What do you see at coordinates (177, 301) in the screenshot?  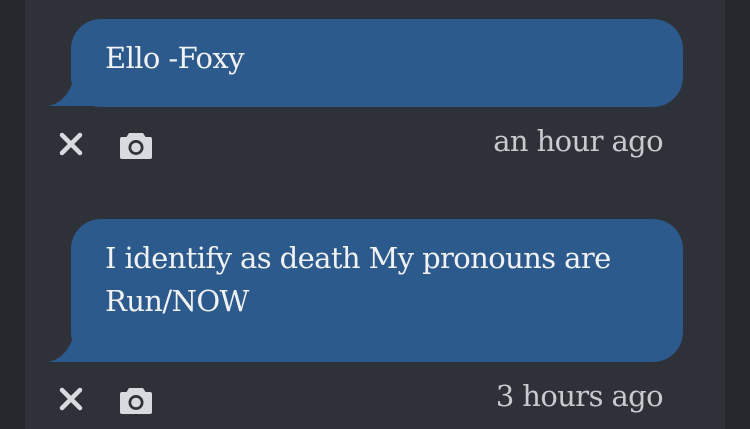 I see `message-text-line: Run/NOW` at bounding box center [177, 301].